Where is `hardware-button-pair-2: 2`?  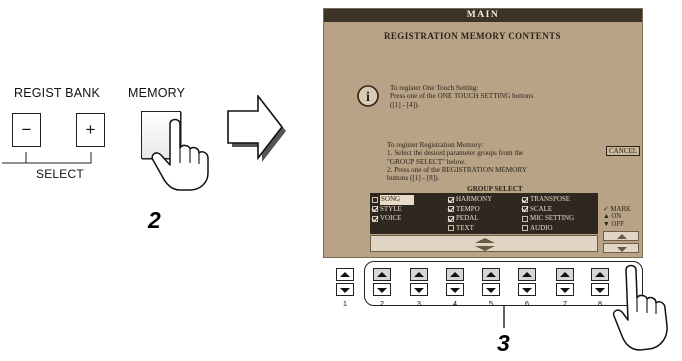 hardware-button-pair-2: 2 is located at coordinates (382, 288).